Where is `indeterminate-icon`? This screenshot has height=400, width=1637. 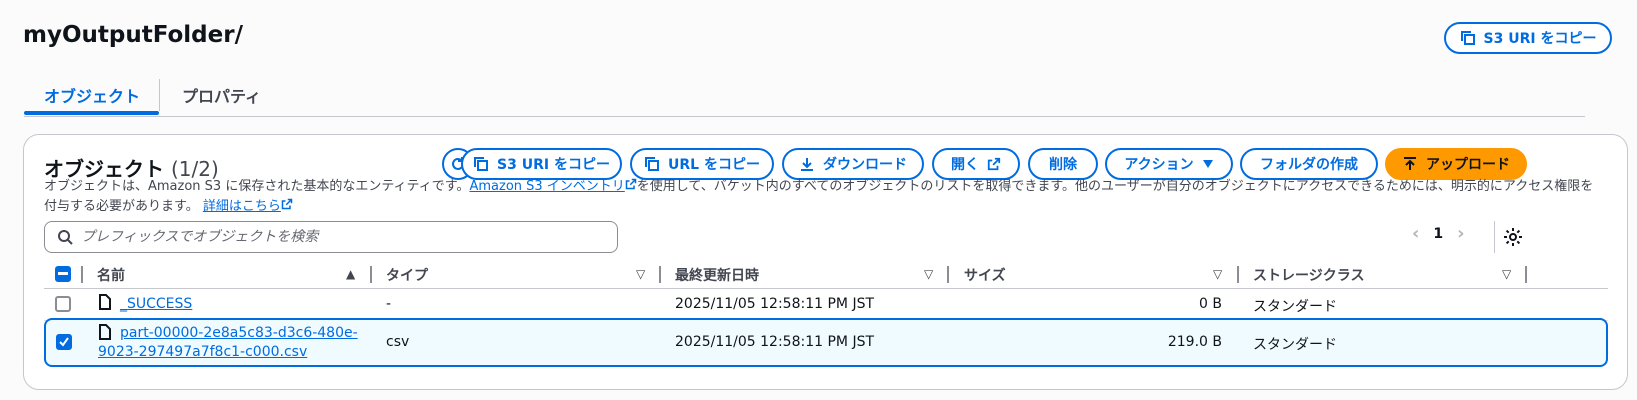
indeterminate-icon is located at coordinates (63, 273).